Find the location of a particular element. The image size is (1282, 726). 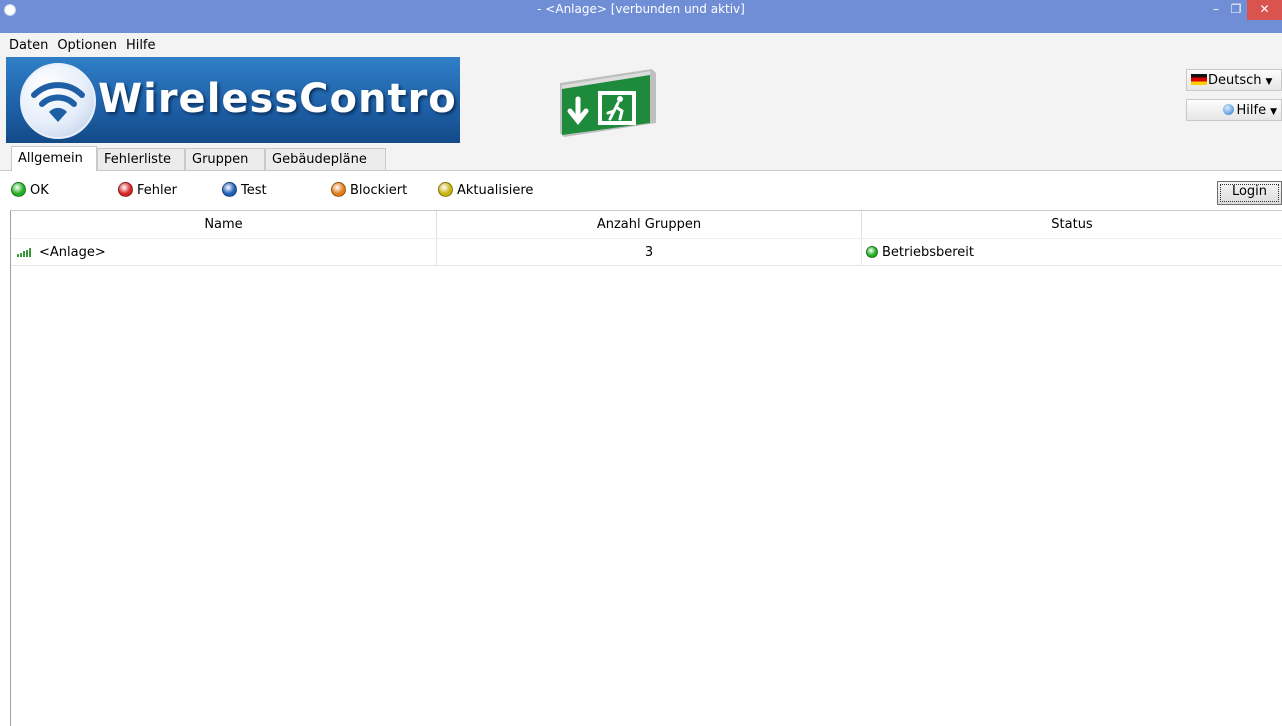

menu-optionen: Optionen is located at coordinates (86, 45).